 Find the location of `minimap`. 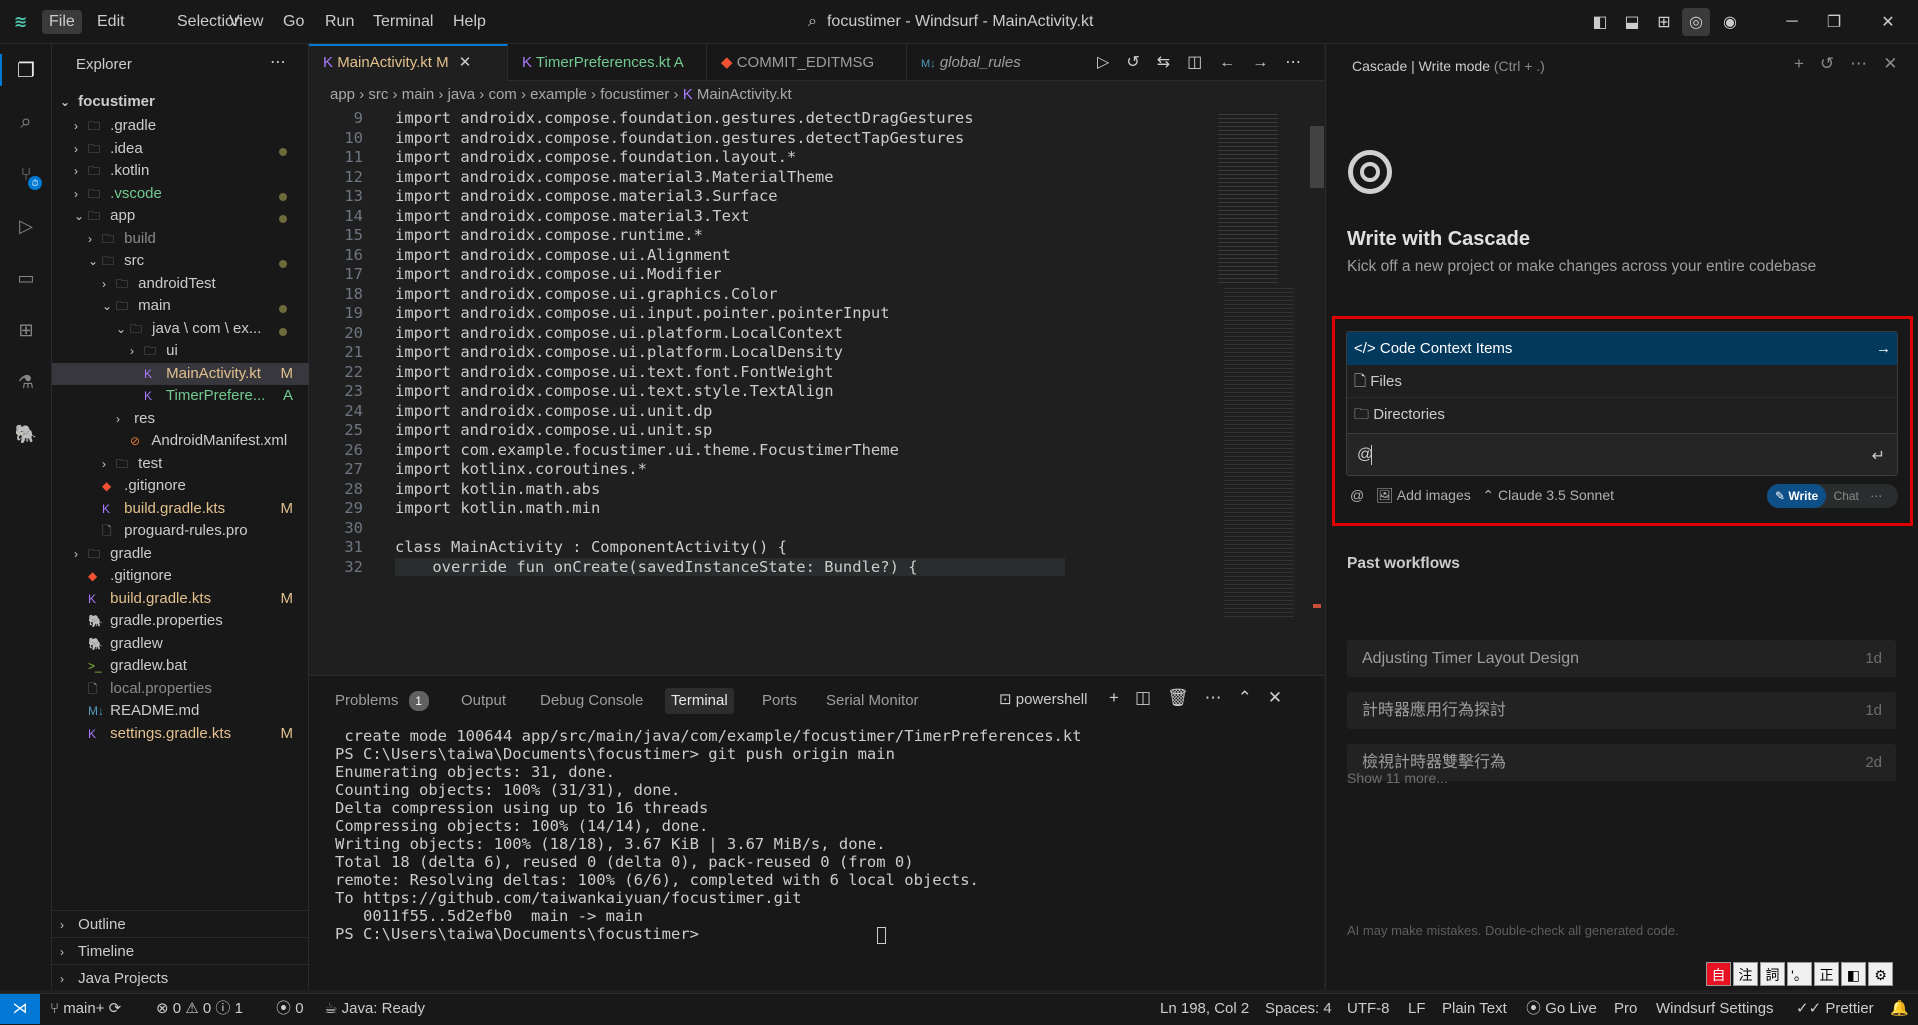

minimap is located at coordinates (1262, 391).